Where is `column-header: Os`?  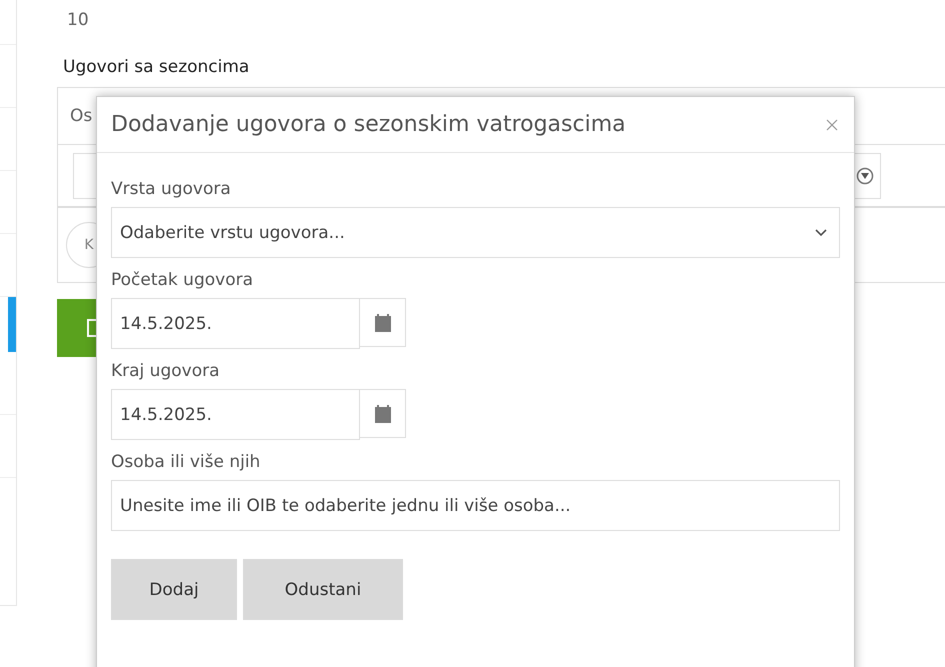
column-header: Os is located at coordinates (81, 116).